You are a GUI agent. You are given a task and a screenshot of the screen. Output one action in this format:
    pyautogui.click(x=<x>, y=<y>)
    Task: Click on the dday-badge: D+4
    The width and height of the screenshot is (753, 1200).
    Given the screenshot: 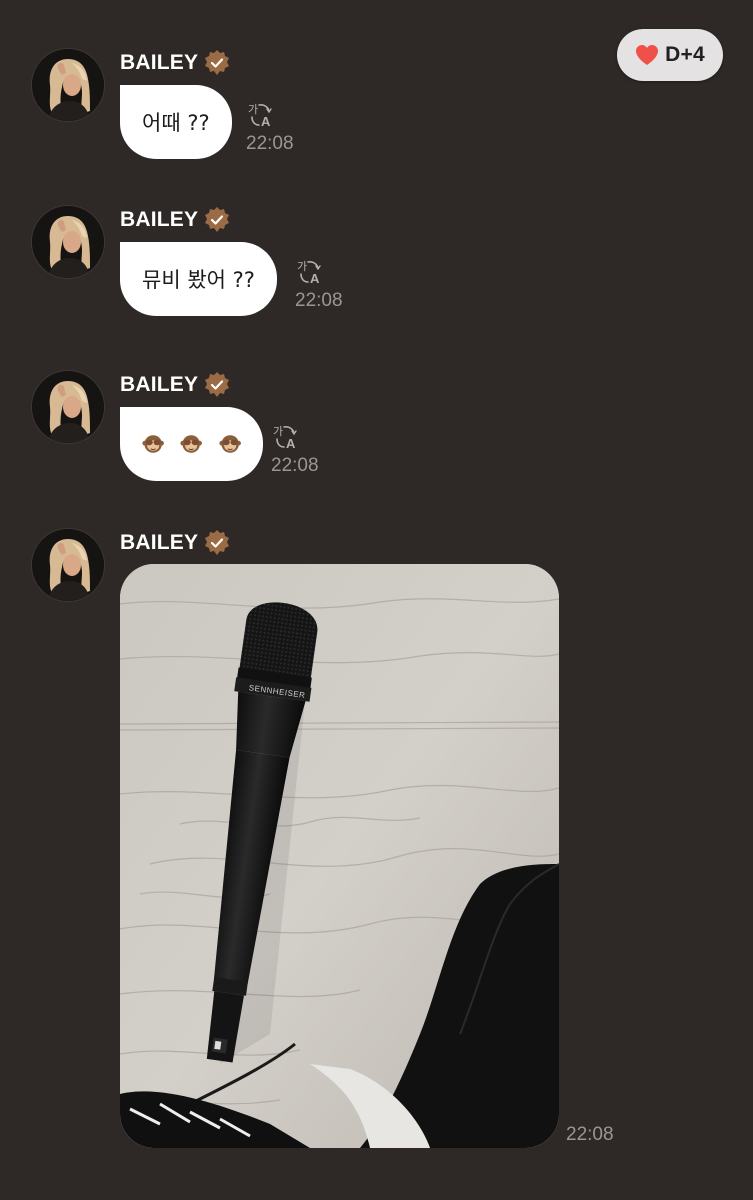 What is the action you would take?
    pyautogui.click(x=670, y=55)
    